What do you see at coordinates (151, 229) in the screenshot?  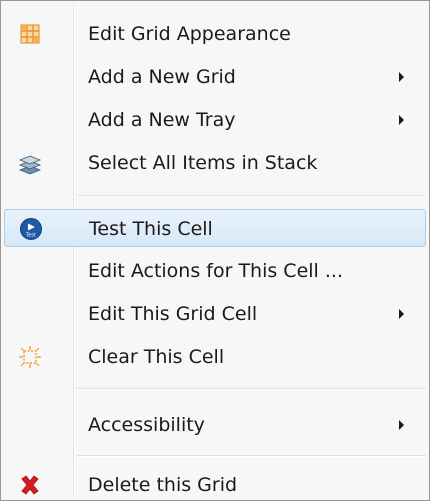 I see `menu-item-label: Test This Cell` at bounding box center [151, 229].